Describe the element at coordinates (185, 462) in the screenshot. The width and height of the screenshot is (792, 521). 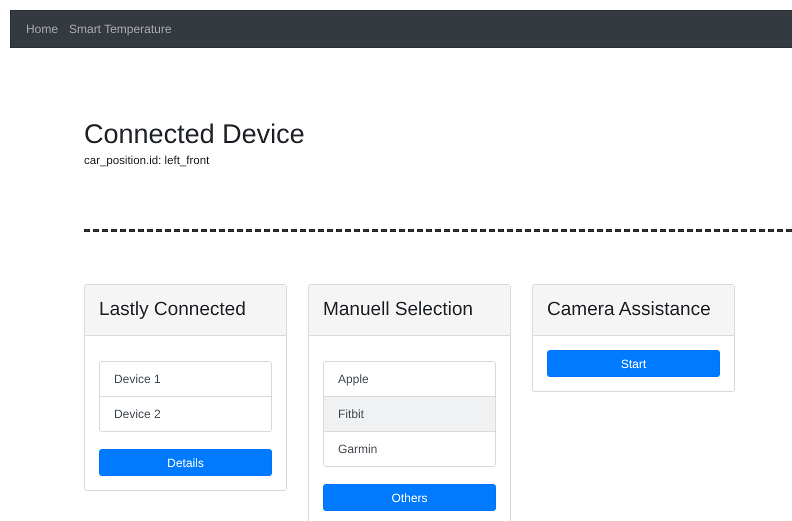
I see `card-button: Details` at that location.